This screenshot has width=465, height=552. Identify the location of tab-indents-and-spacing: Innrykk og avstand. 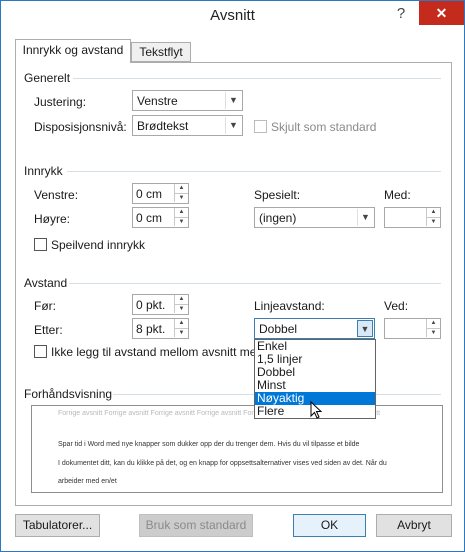
(73, 51).